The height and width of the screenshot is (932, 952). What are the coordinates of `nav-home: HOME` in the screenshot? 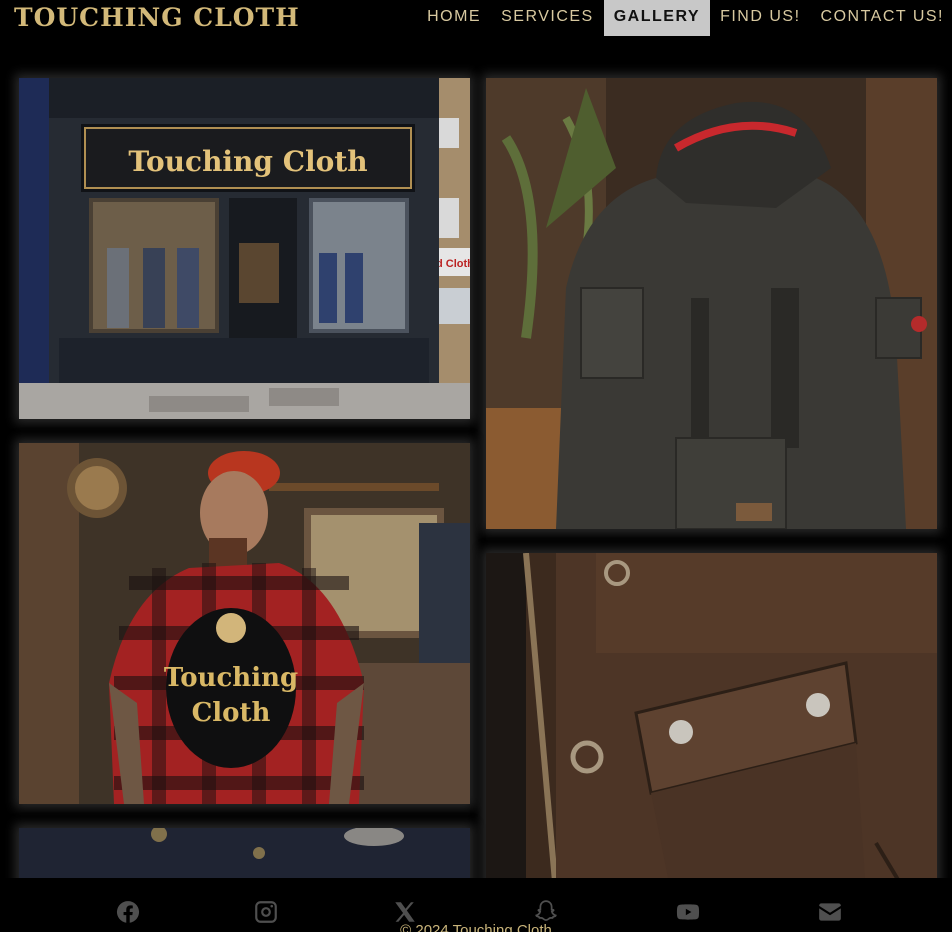 It's located at (454, 18).